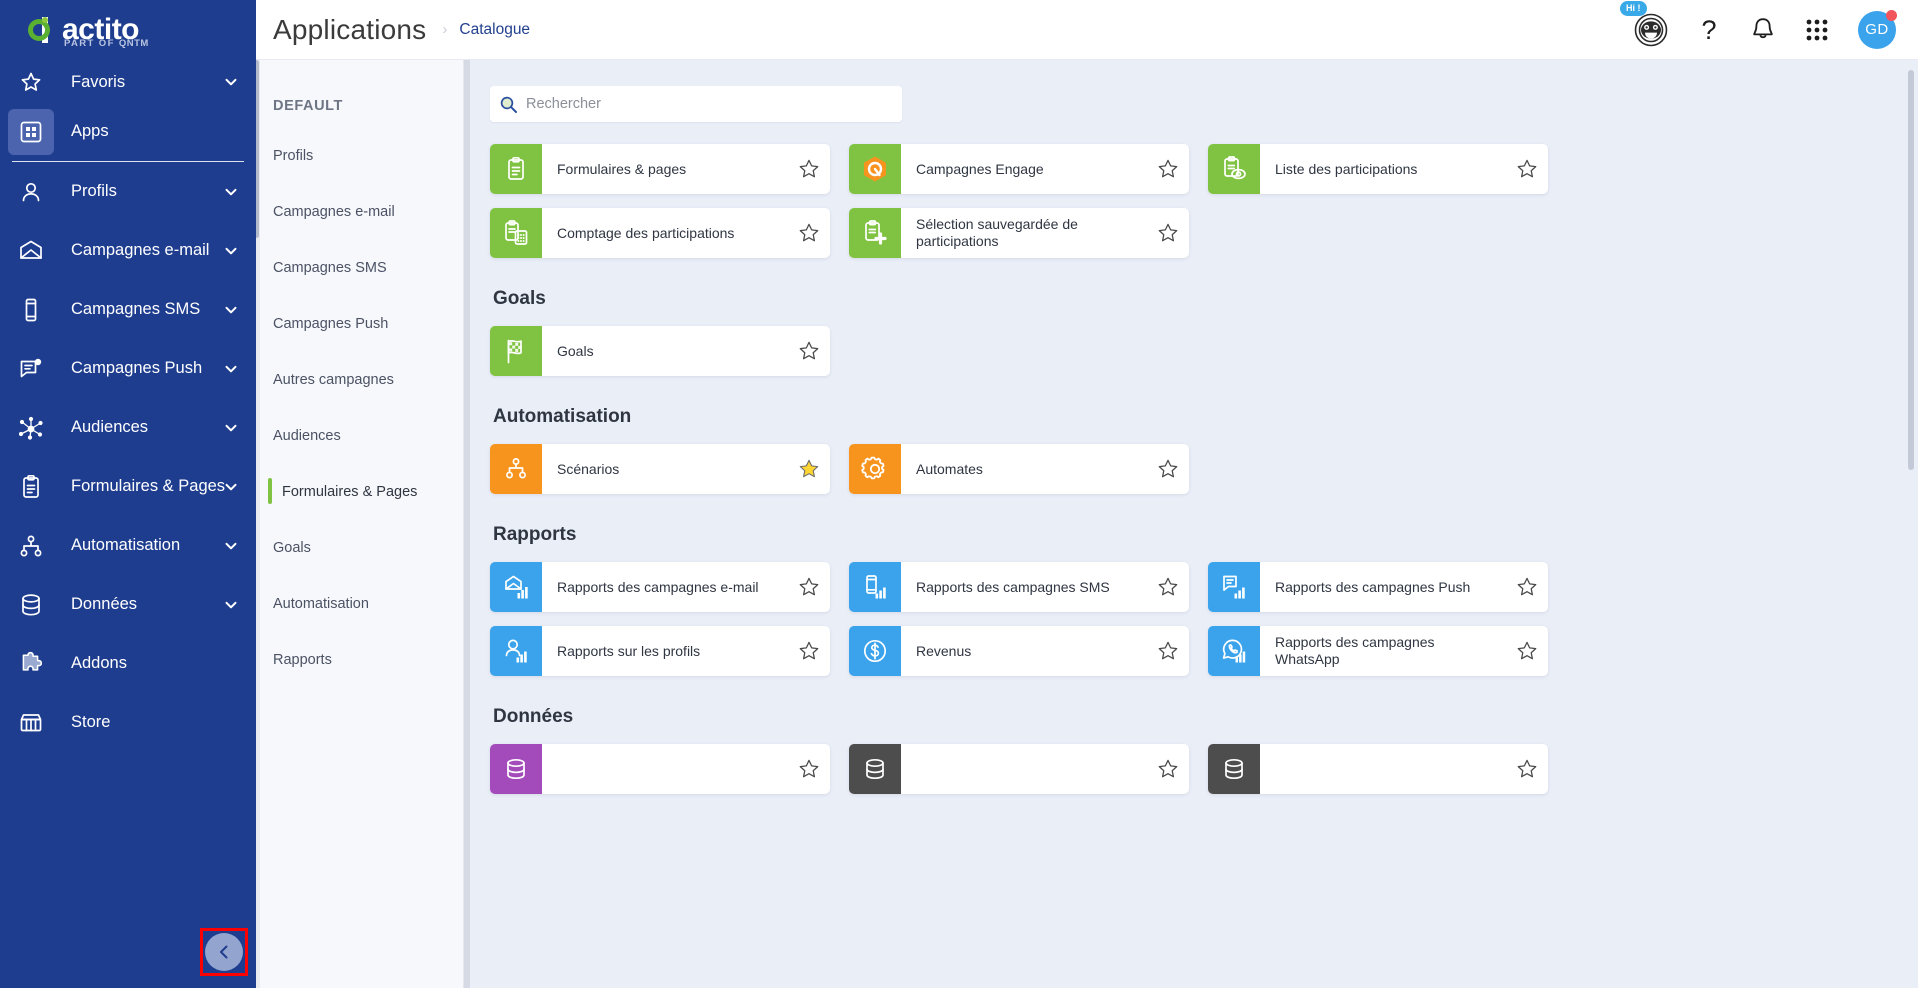 This screenshot has height=988, width=1918. Describe the element at coordinates (359, 492) in the screenshot. I see `catalogue-item-formulaires-pages: Formulaires & Pages` at that location.